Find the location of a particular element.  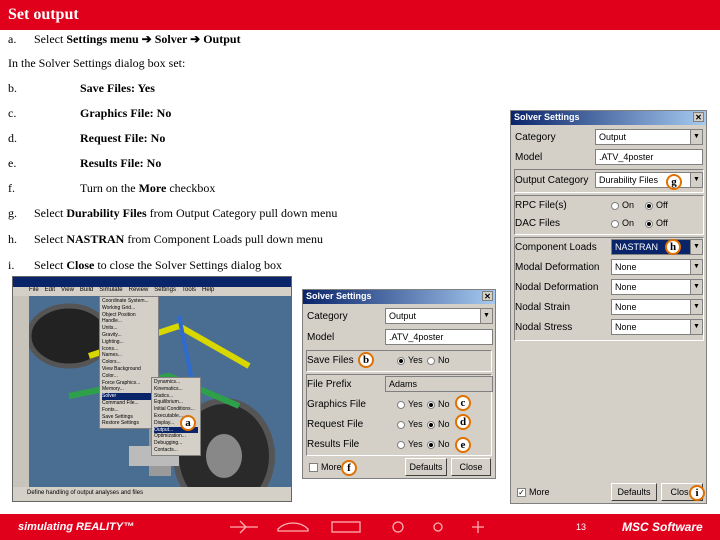

step-text: to close the Solver Settings dialog box is located at coordinates (188, 265).